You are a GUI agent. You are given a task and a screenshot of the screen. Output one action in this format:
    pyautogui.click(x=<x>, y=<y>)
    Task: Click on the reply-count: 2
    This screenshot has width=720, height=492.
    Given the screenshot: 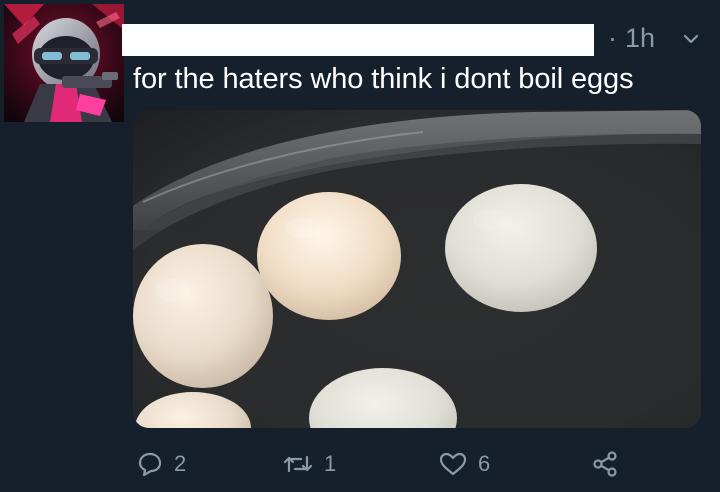 What is the action you would take?
    pyautogui.click(x=180, y=463)
    